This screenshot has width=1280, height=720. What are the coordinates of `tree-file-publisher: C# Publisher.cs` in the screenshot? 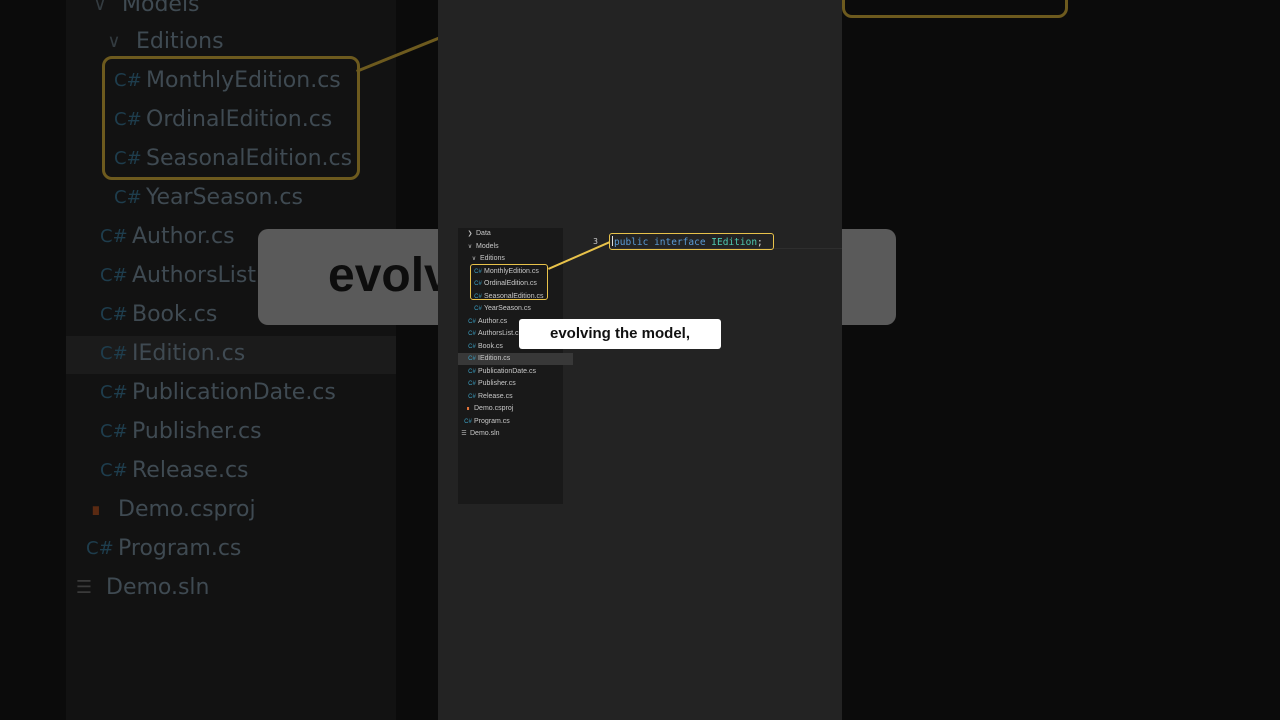 It's located at (515, 384).